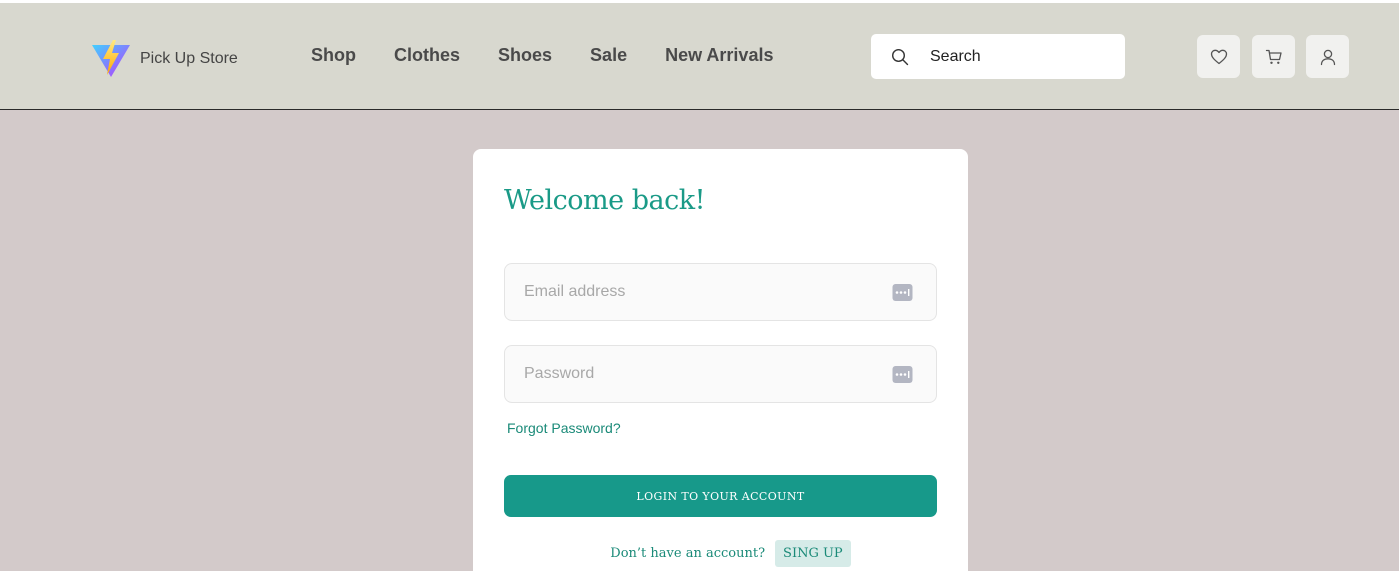 The height and width of the screenshot is (571, 1399). I want to click on logo-icon, so click(111, 58).